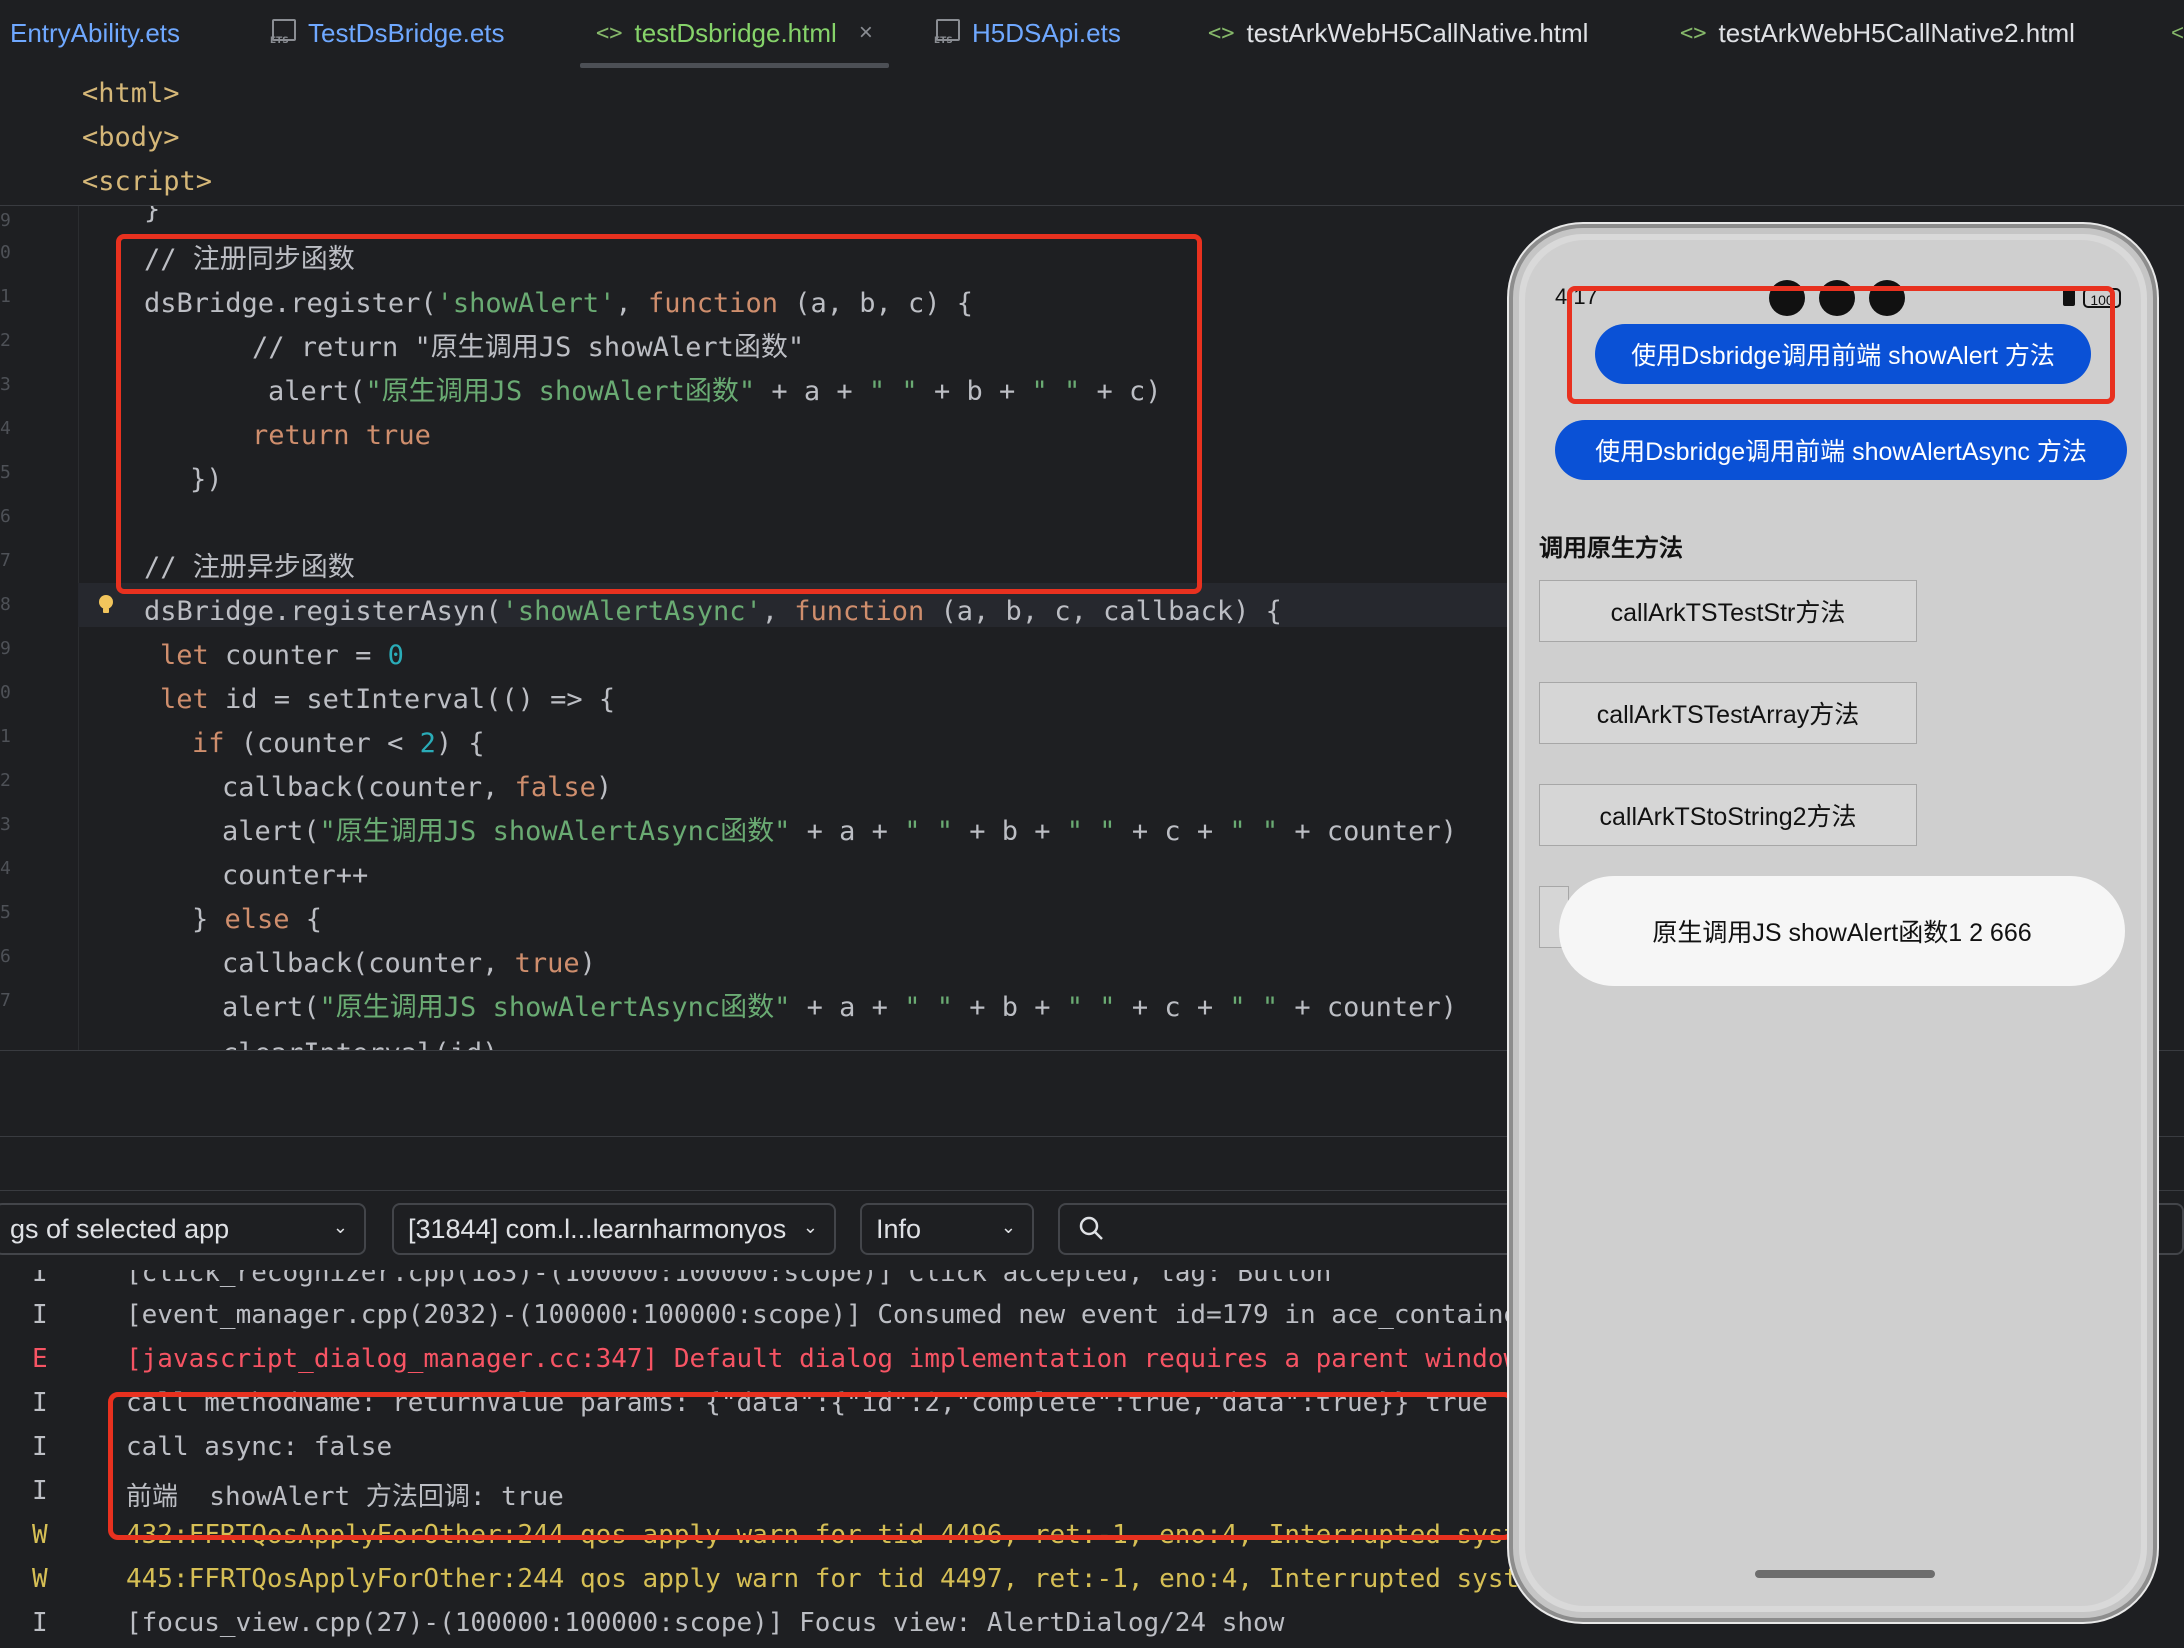  Describe the element at coordinates (1841, 450) in the screenshot. I see `show-alert-async-button: 使用Dsbridge调用前端 showAlertAsync 方法` at that location.